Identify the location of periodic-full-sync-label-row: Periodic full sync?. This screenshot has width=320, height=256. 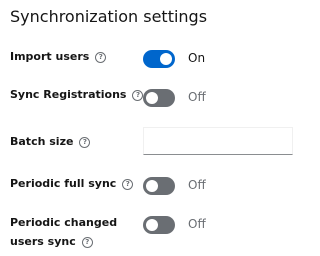
(72, 184).